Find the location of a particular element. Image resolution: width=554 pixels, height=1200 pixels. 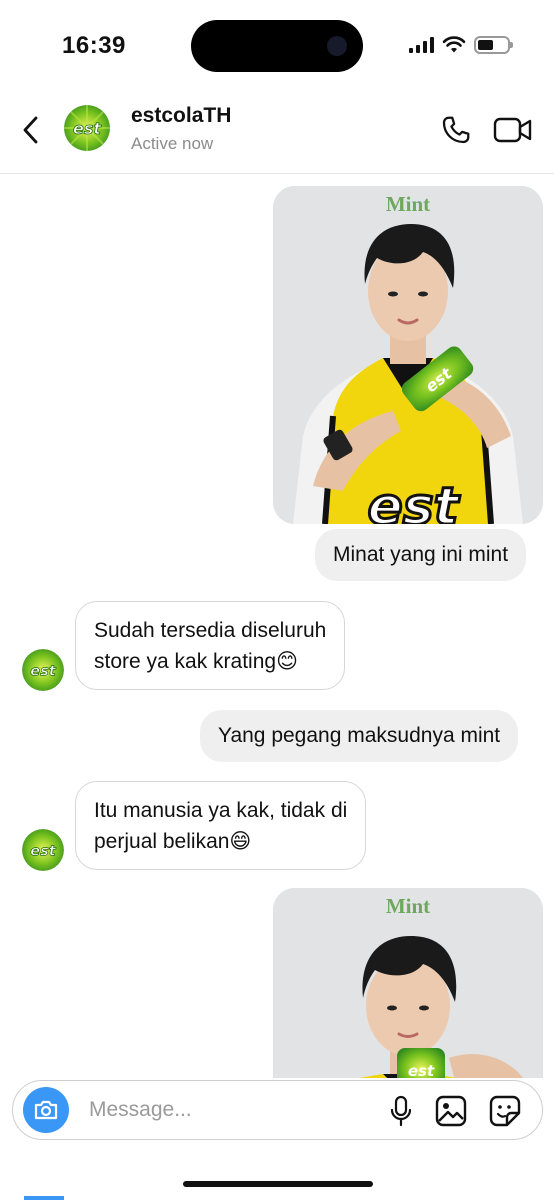

sticker-icon is located at coordinates (505, 1111).